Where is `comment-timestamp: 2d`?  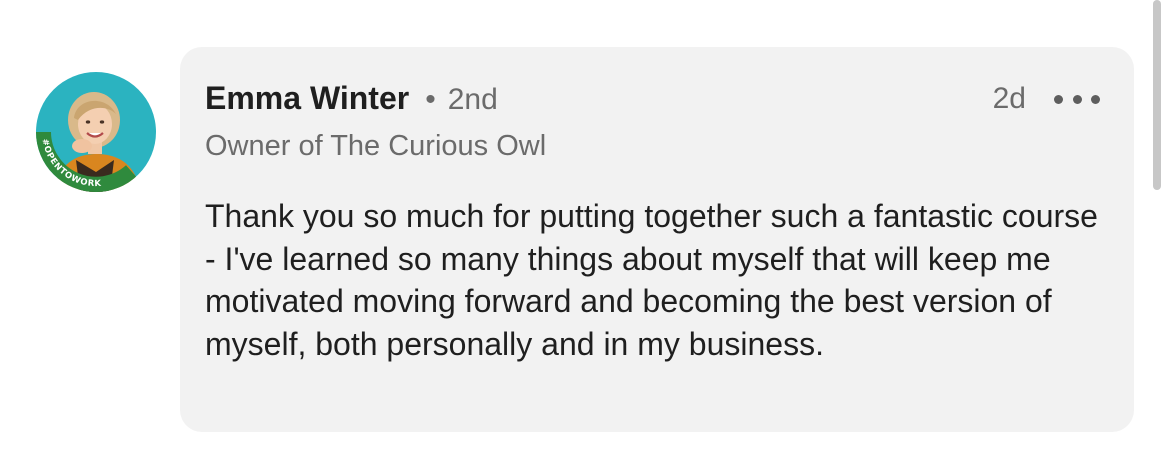
comment-timestamp: 2d is located at coordinates (1009, 98).